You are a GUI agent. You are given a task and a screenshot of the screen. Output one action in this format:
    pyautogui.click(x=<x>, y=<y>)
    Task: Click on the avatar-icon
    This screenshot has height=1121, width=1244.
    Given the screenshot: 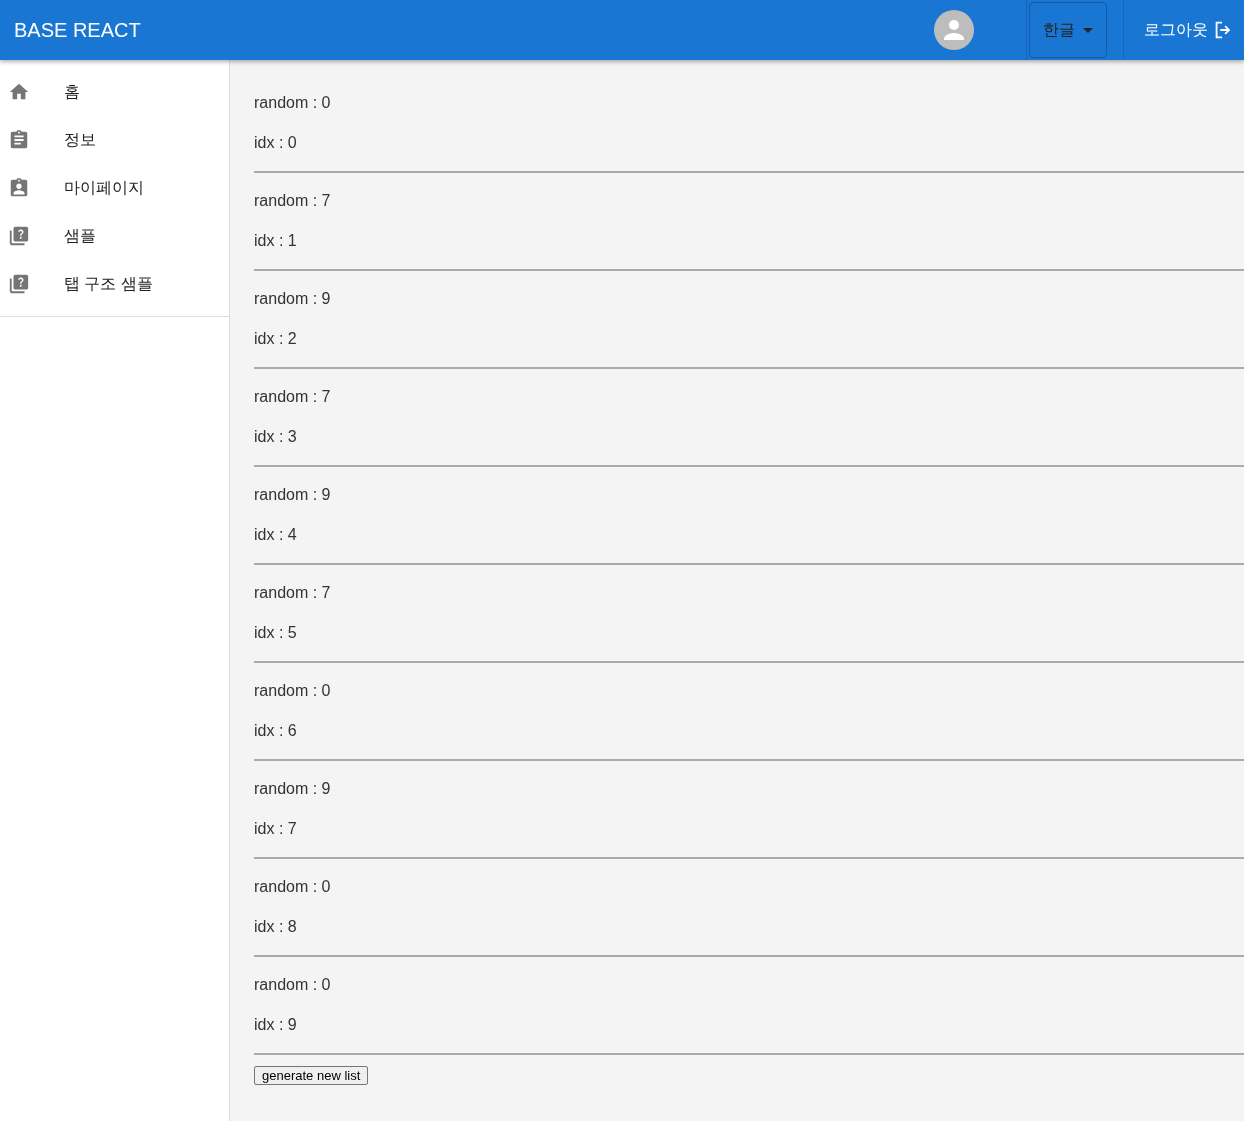 What is the action you would take?
    pyautogui.click(x=954, y=30)
    